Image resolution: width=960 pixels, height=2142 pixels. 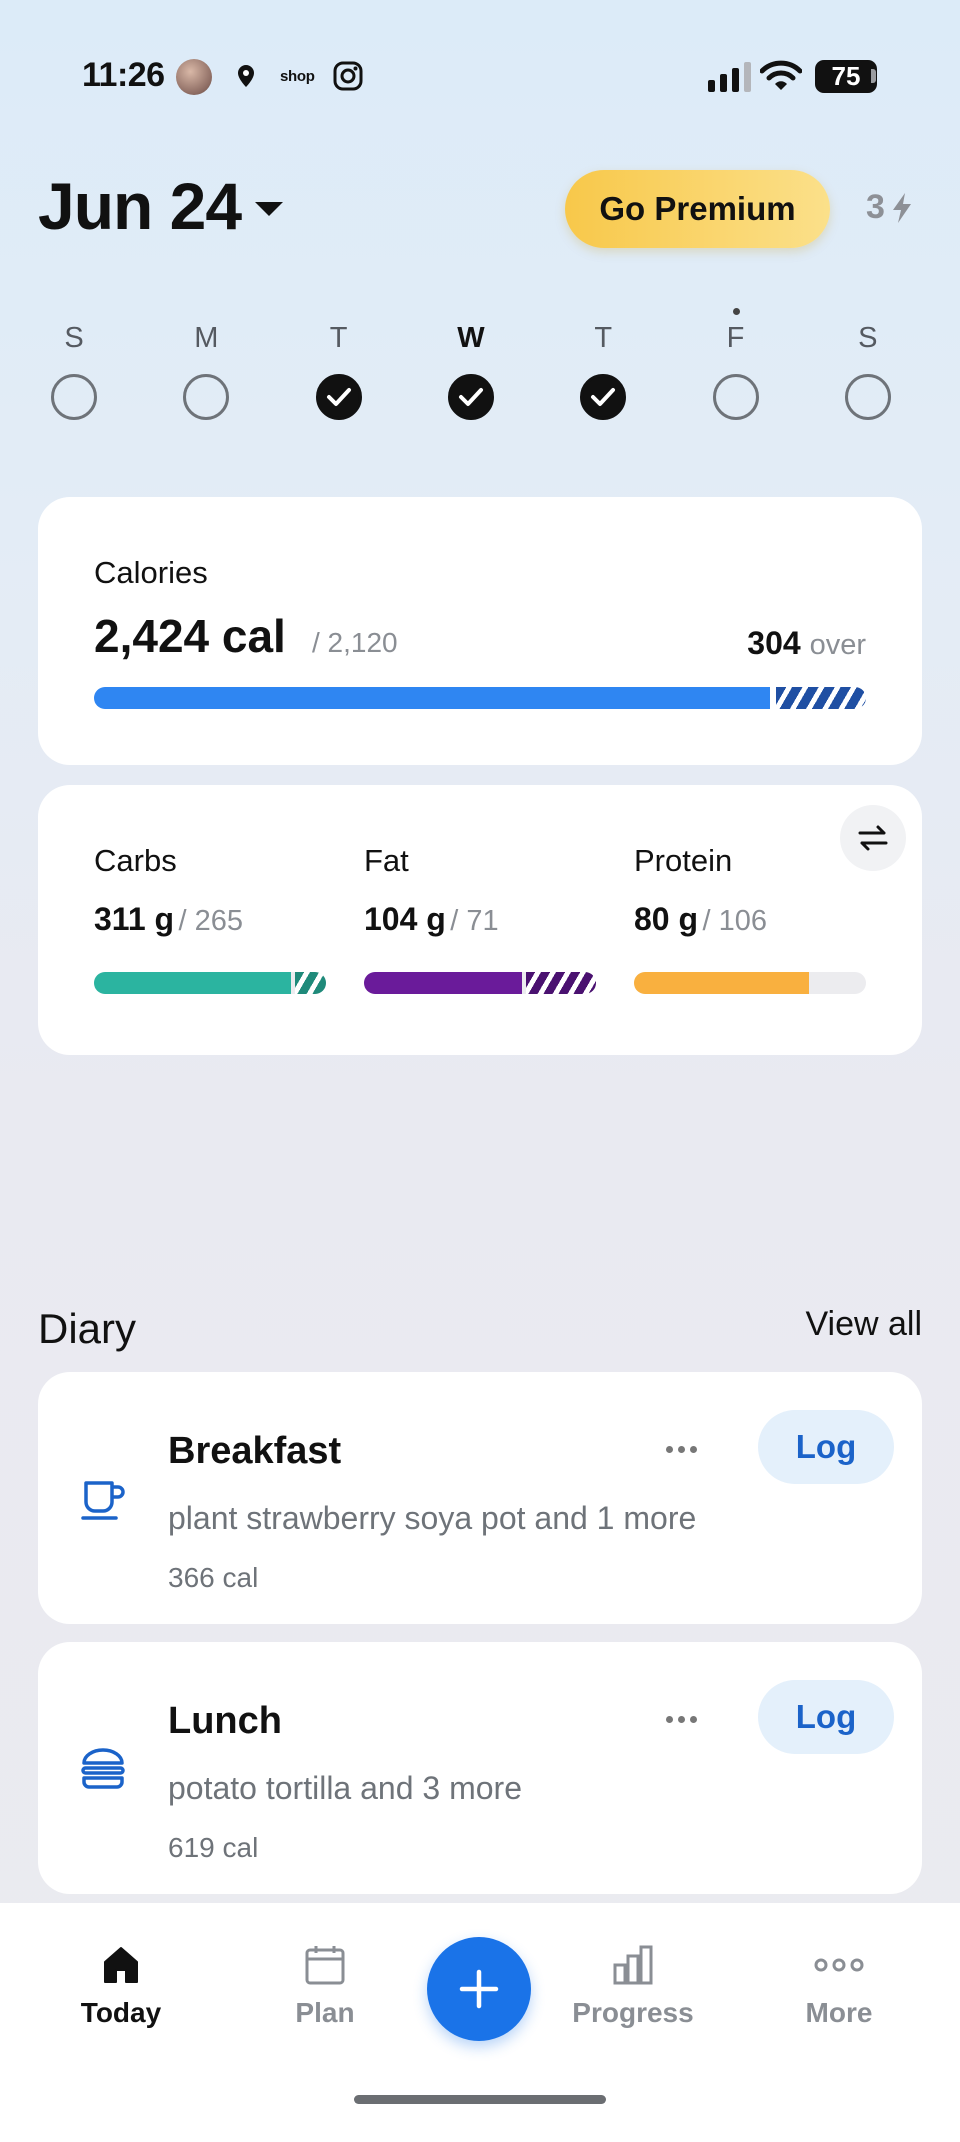 I want to click on macro-name: Protein, so click(x=683, y=860).